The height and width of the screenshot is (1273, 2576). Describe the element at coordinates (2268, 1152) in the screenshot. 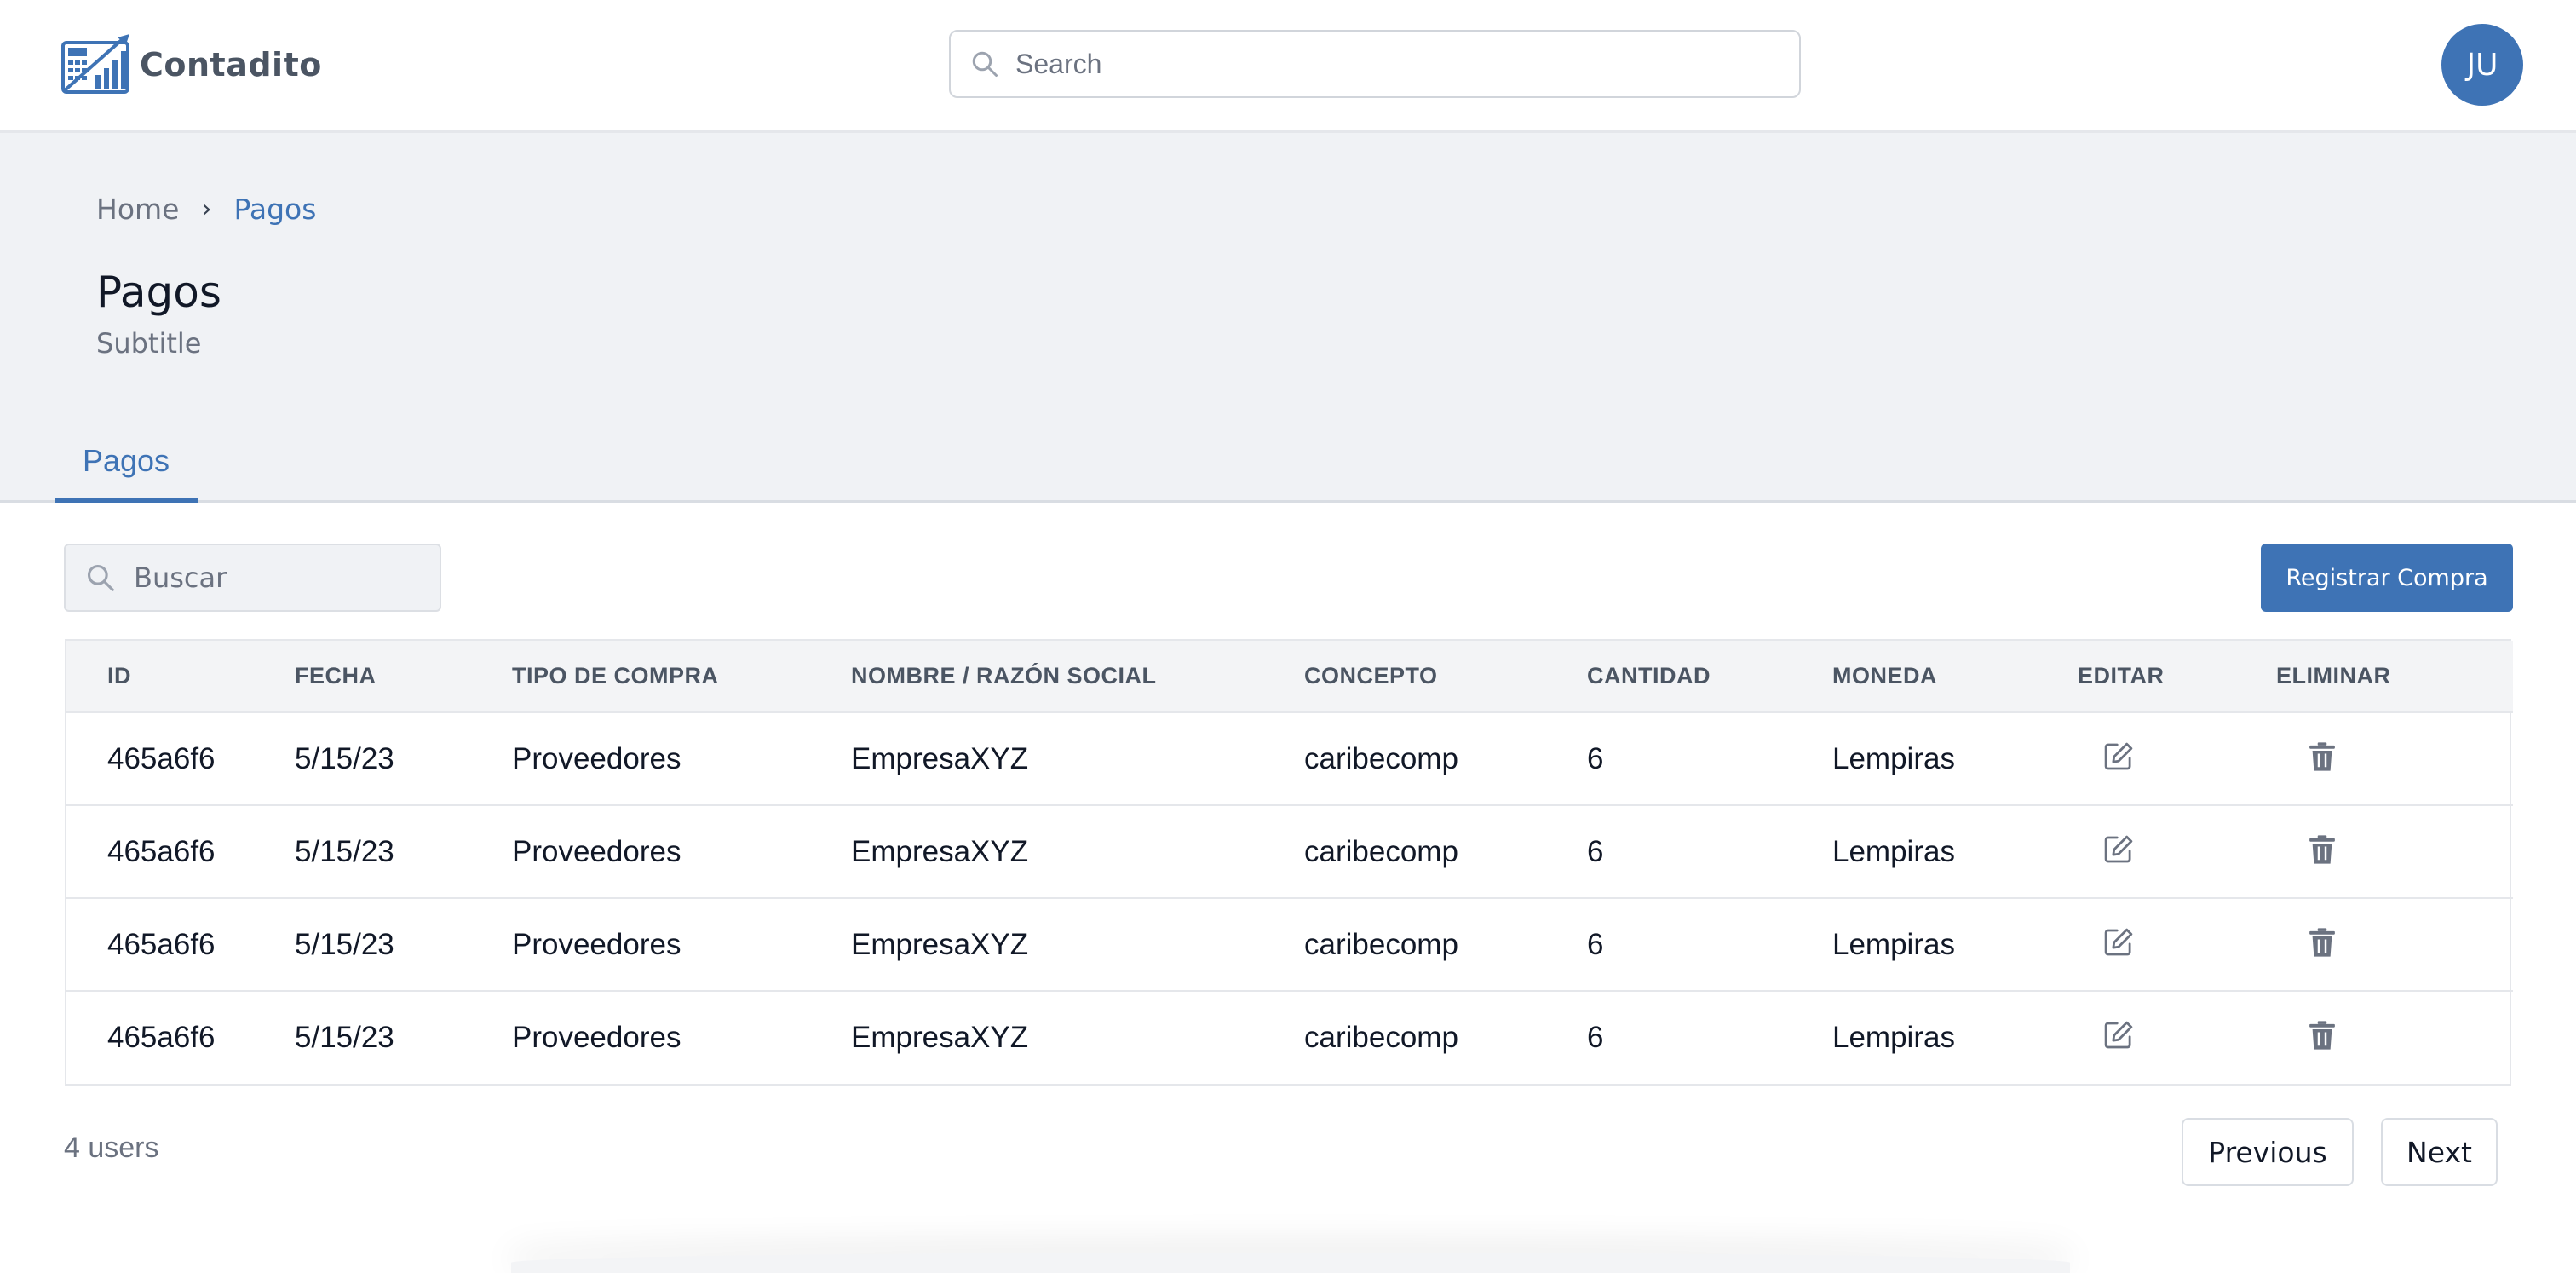

I see `previous-page-button: Previous` at that location.